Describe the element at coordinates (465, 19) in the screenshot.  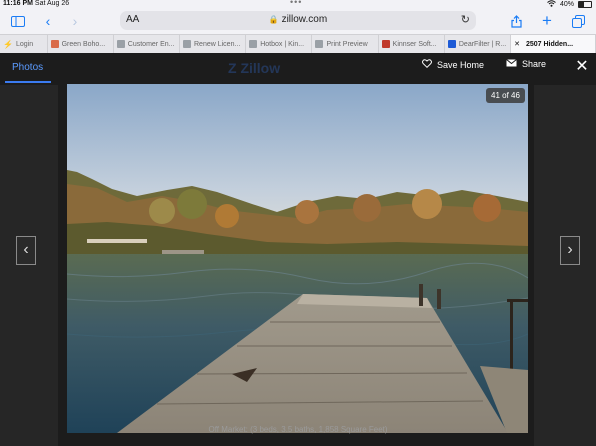
I see `reload-icon: ↻` at that location.